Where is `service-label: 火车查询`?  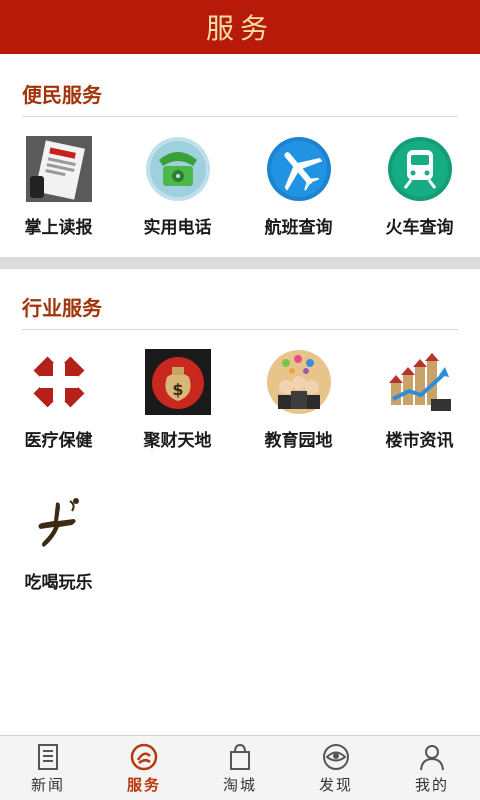 service-label: 火车查询 is located at coordinates (419, 228).